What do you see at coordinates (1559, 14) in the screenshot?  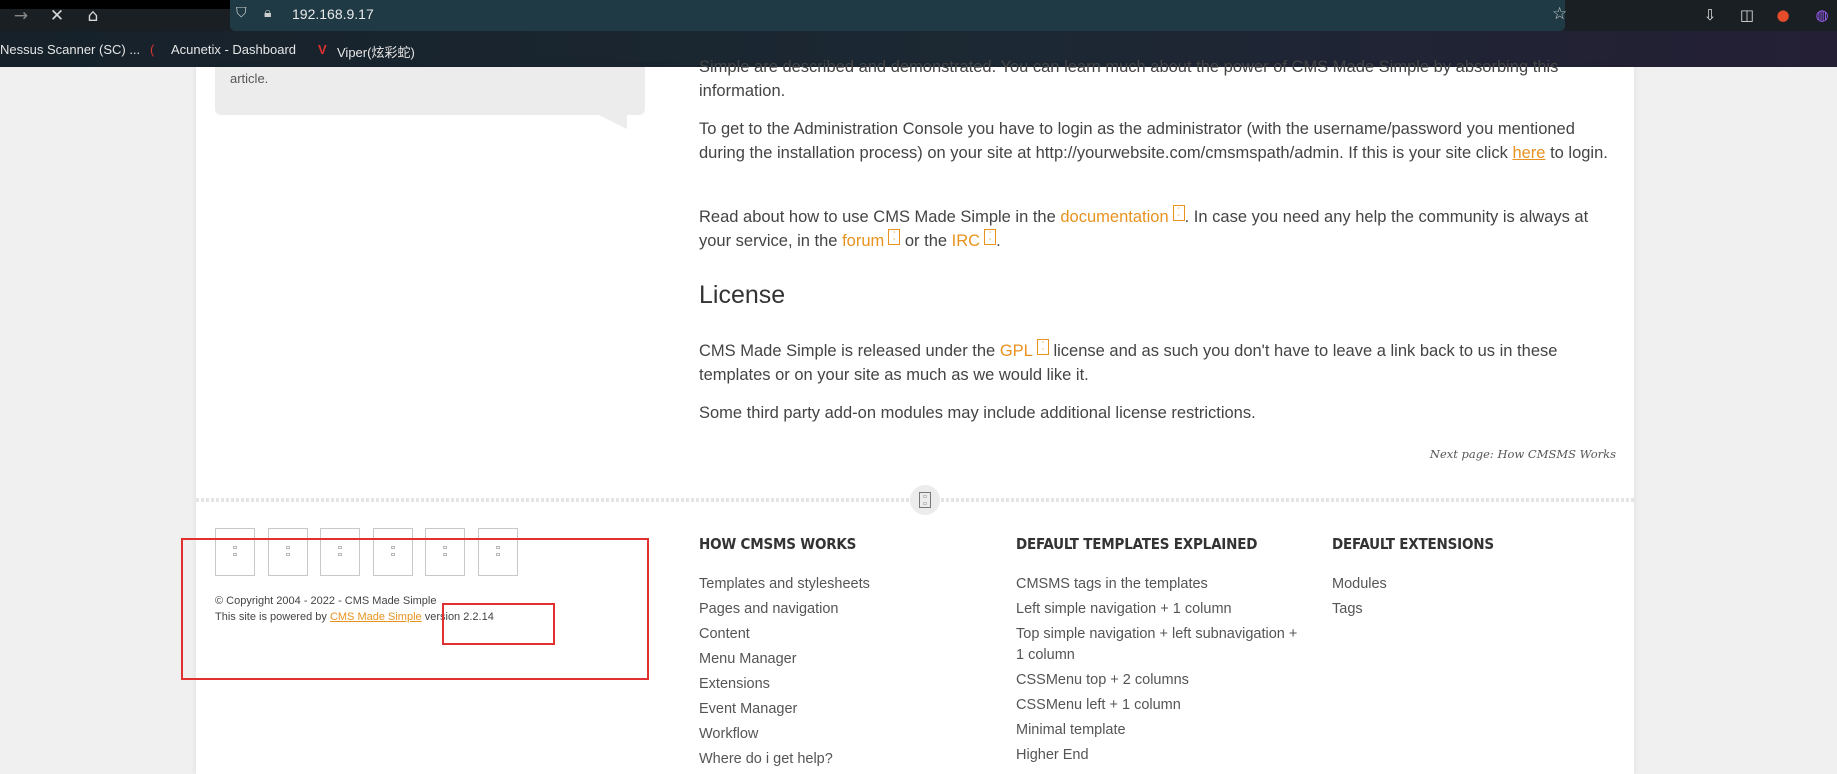 I see `bookmark-star-icon: ☆` at bounding box center [1559, 14].